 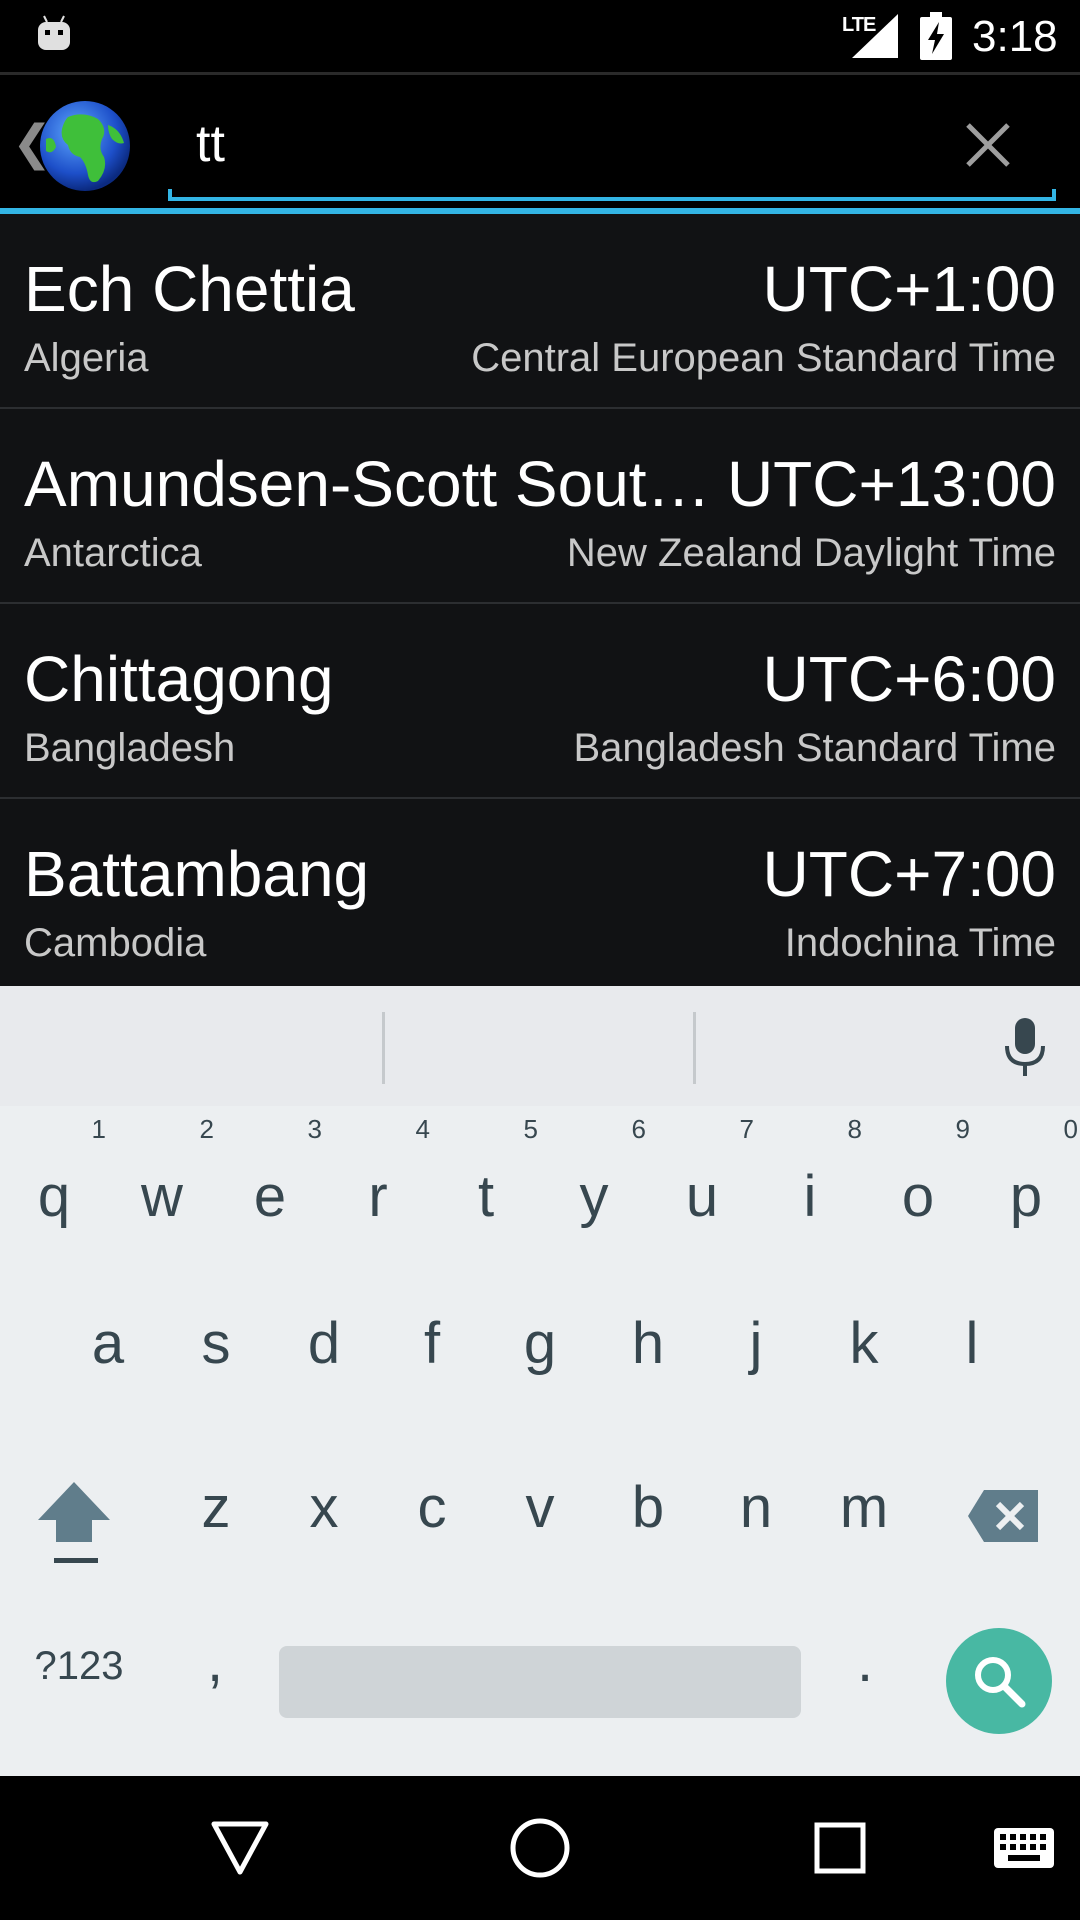 What do you see at coordinates (909, 679) in the screenshot?
I see `utc-offset: UTC+6:00` at bounding box center [909, 679].